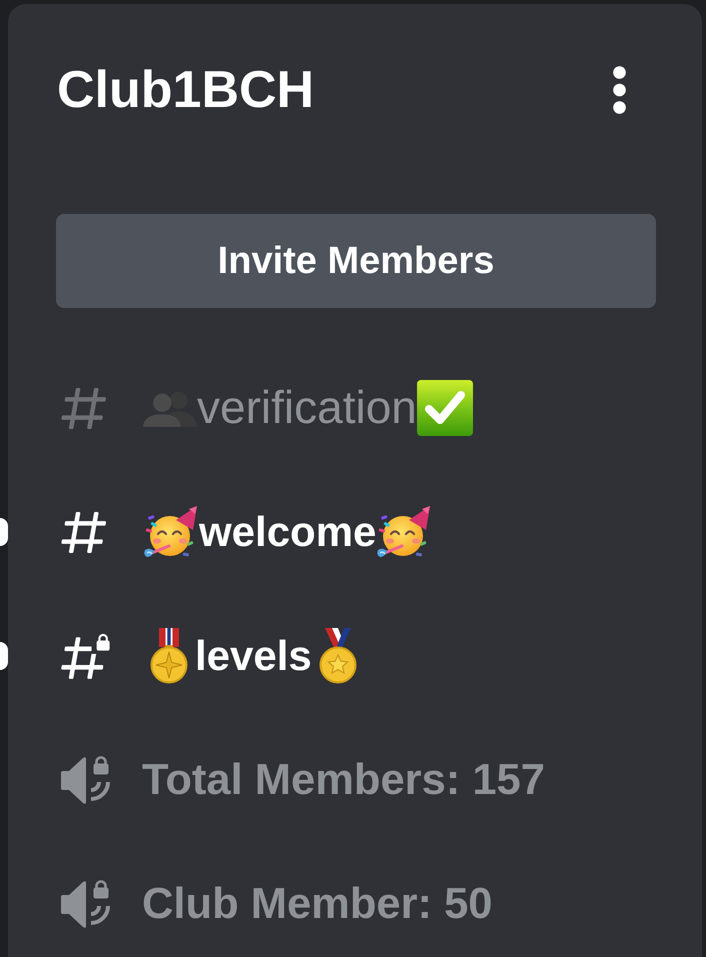 This screenshot has width=706, height=957. What do you see at coordinates (356, 261) in the screenshot?
I see `invite-members-button: Invite Members` at bounding box center [356, 261].